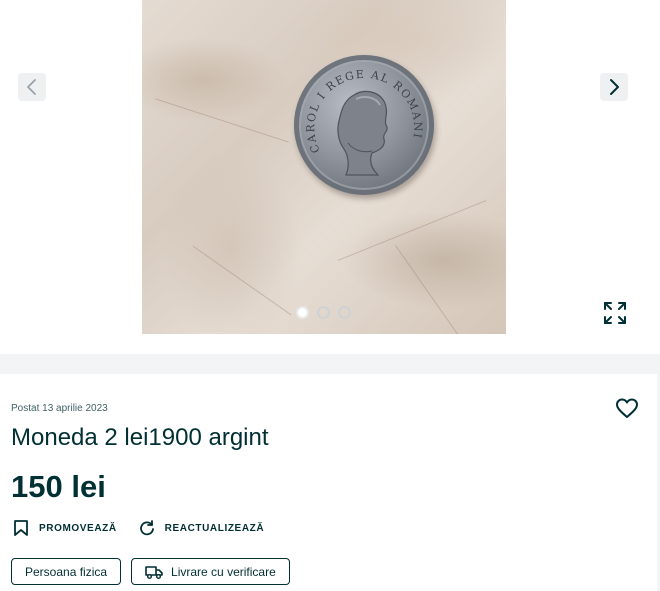 The height and width of the screenshot is (591, 660). I want to click on delivery-tag: Livrare cu verificare, so click(210, 571).